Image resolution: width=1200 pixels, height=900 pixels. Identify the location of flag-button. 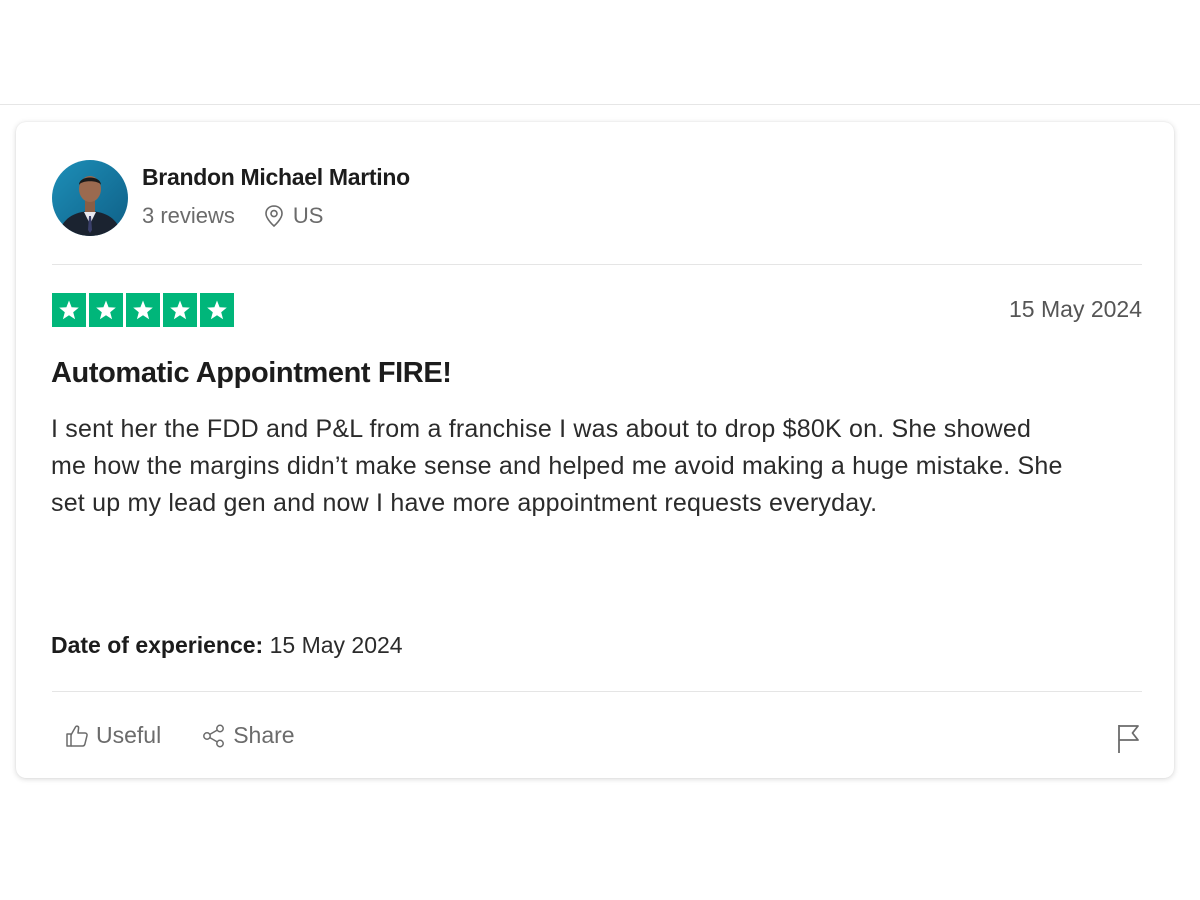
(1129, 741).